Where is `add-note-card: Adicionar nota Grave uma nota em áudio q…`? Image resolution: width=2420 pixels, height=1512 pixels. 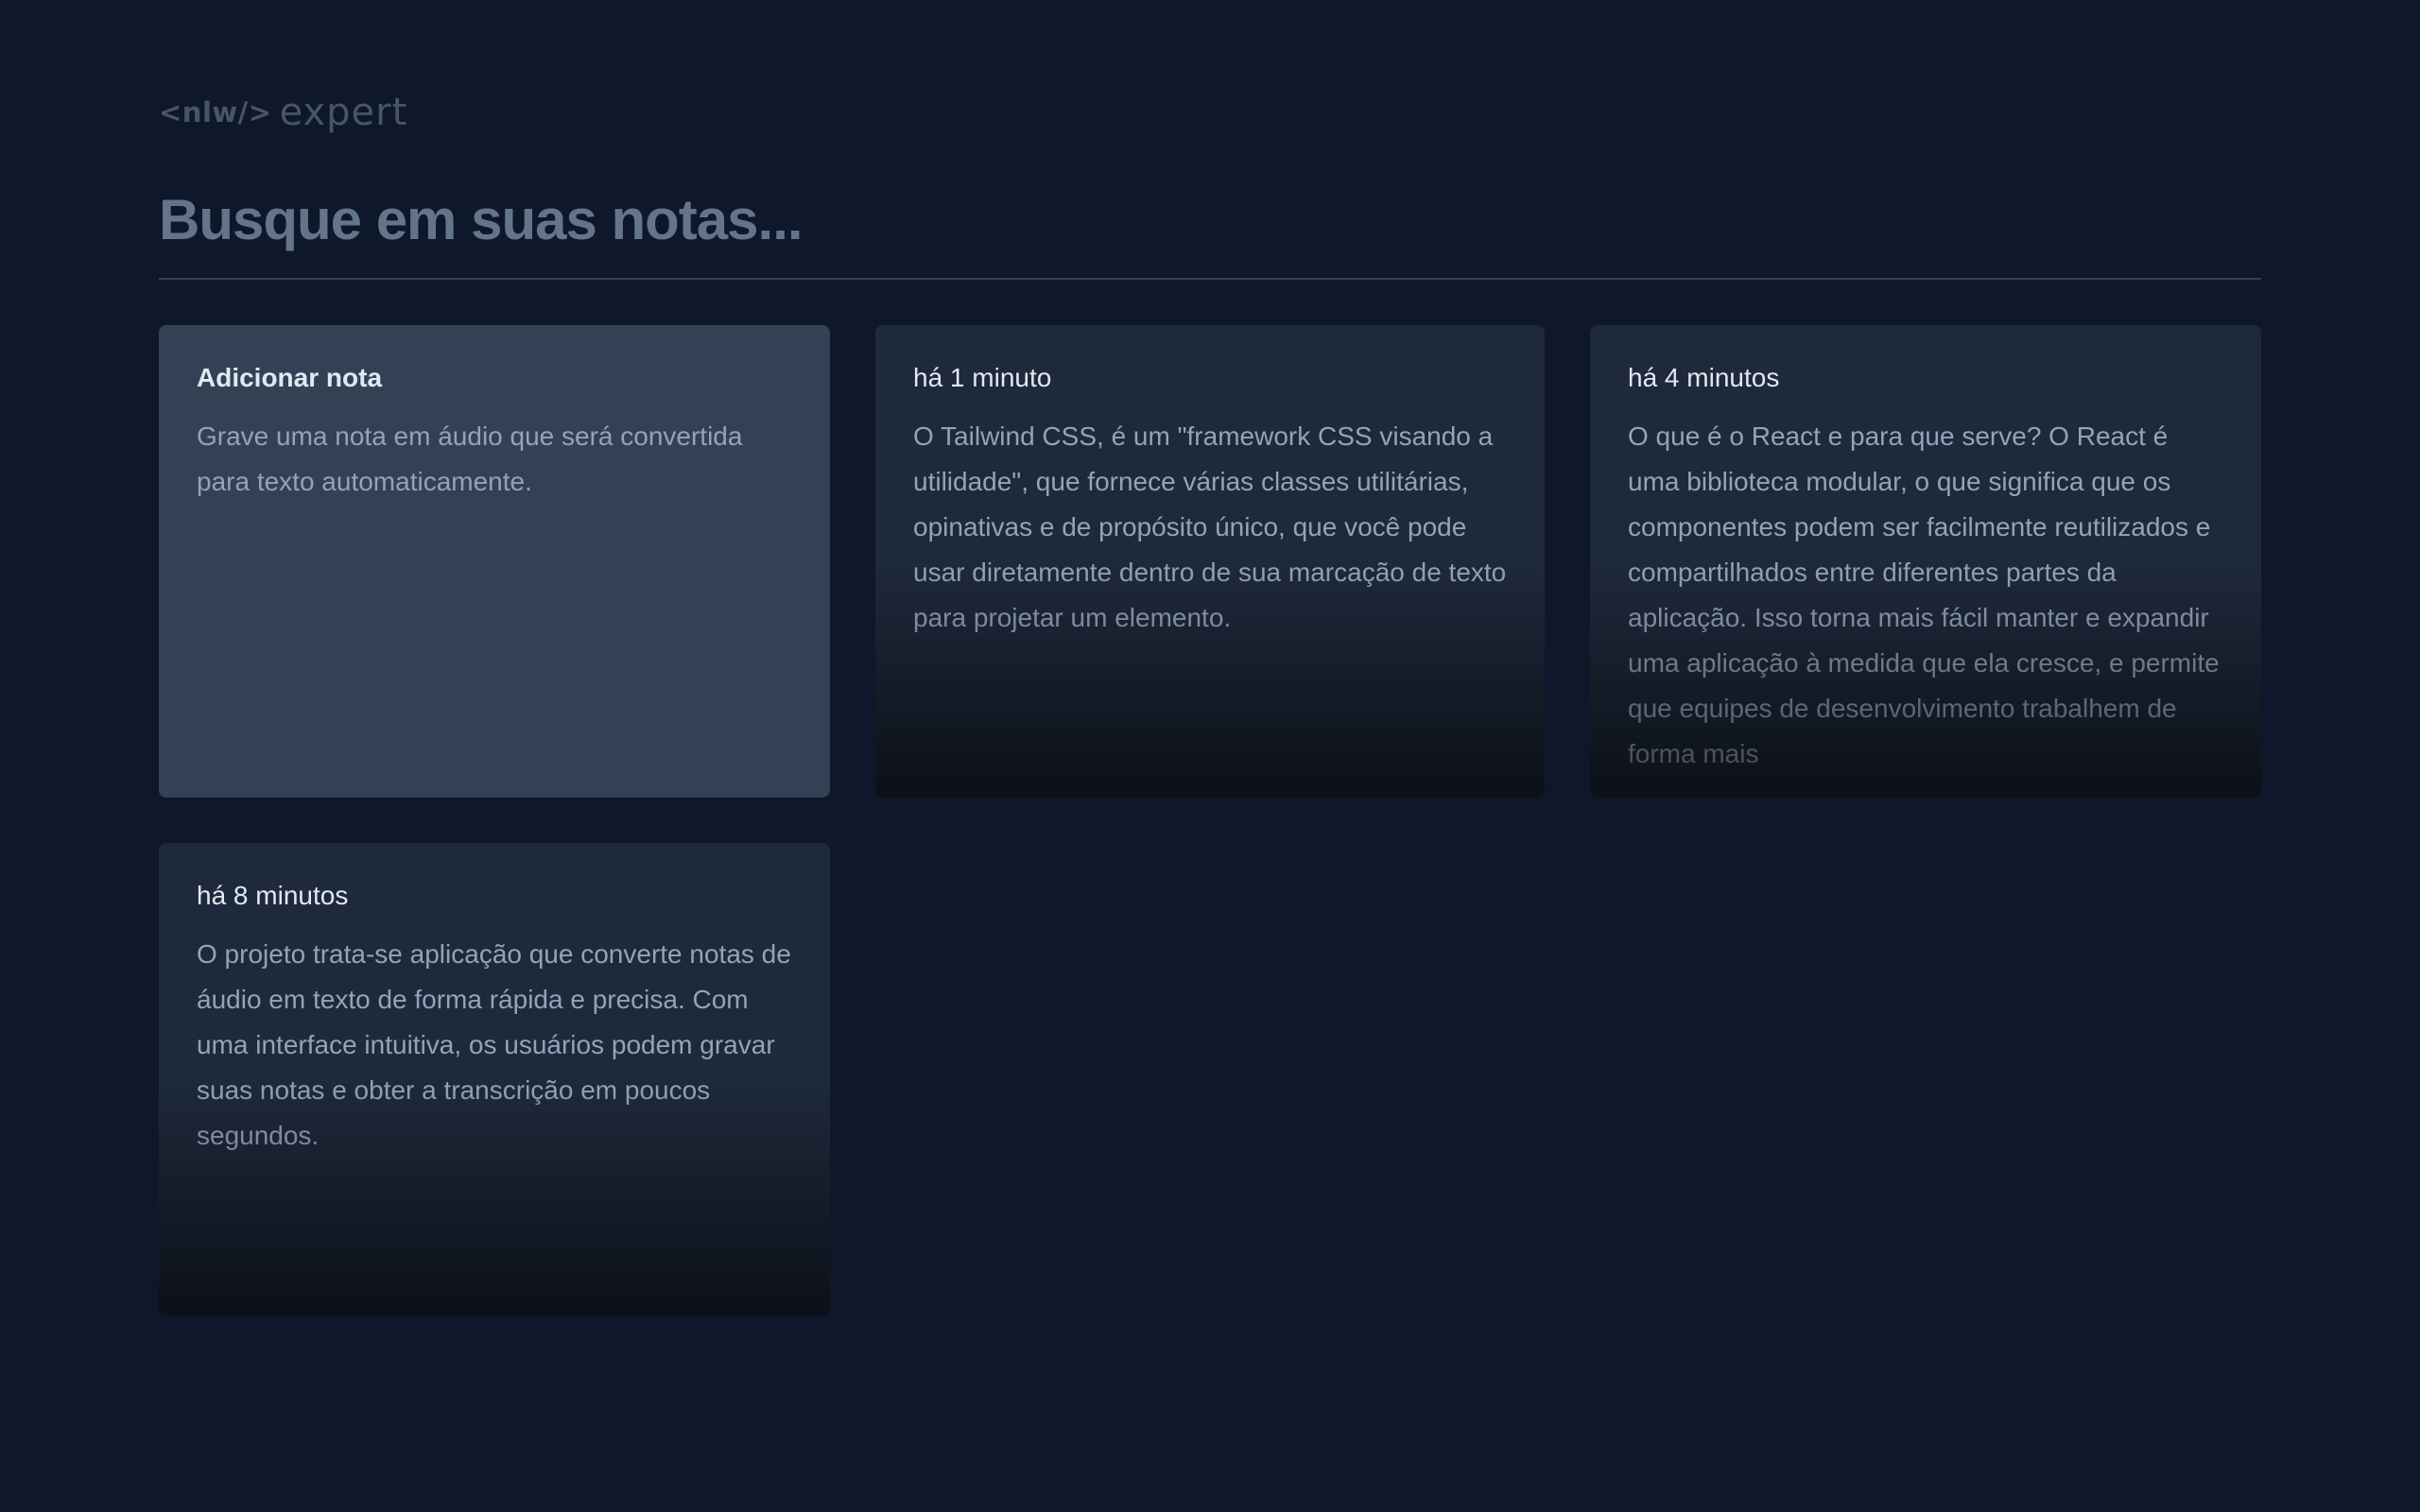
add-note-card: Adicionar nota Grave uma nota em áudio q… is located at coordinates (494, 561).